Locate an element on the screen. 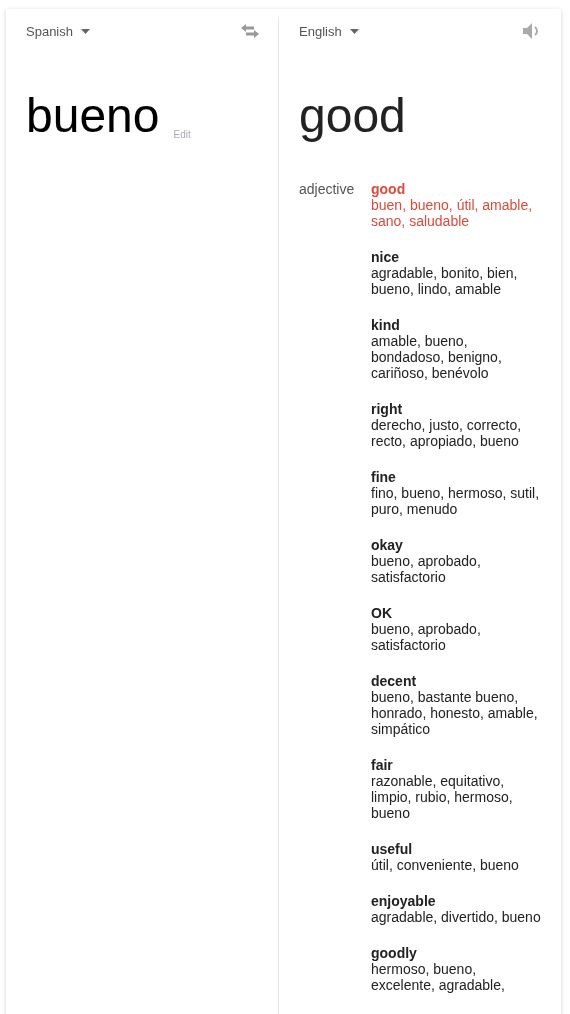 The image size is (570, 1014). reverse-translations: bueno, bastante bueno, honrado, honesto, amable, simpático is located at coordinates (455, 713).